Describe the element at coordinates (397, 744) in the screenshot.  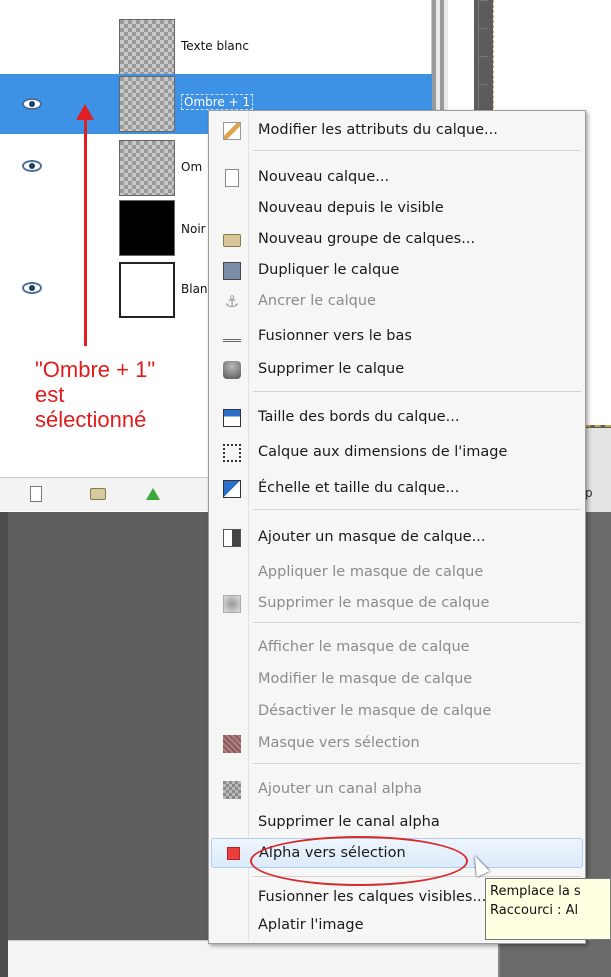
I see `menu-item-mask-to-selection: Masque vers sélection` at that location.